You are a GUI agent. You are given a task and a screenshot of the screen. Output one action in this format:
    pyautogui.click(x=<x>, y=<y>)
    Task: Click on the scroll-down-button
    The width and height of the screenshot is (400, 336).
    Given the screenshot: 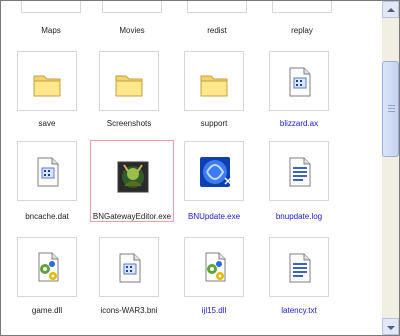 What is the action you would take?
    pyautogui.click(x=390, y=326)
    